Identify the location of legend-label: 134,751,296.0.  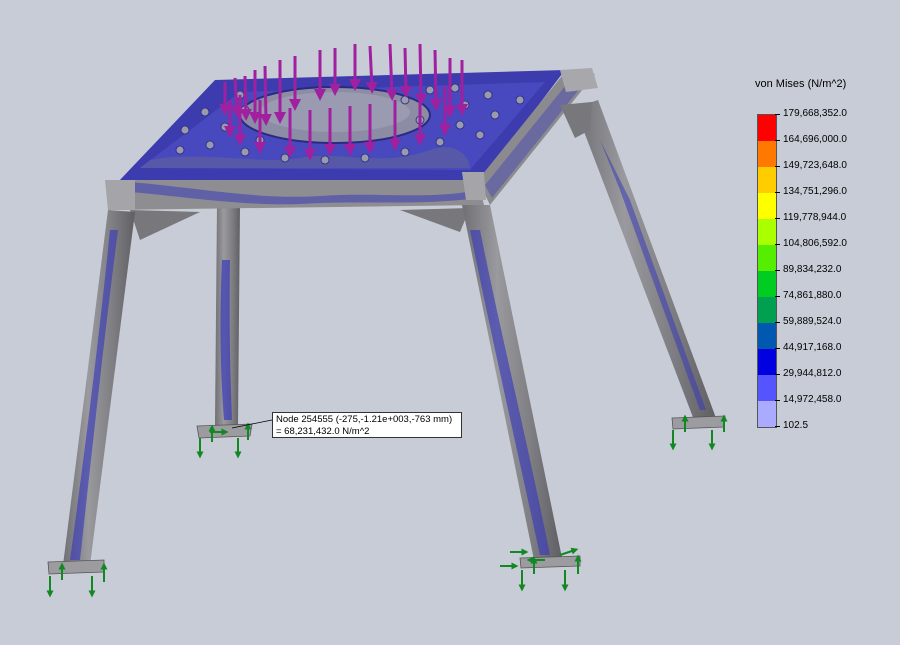
(815, 191).